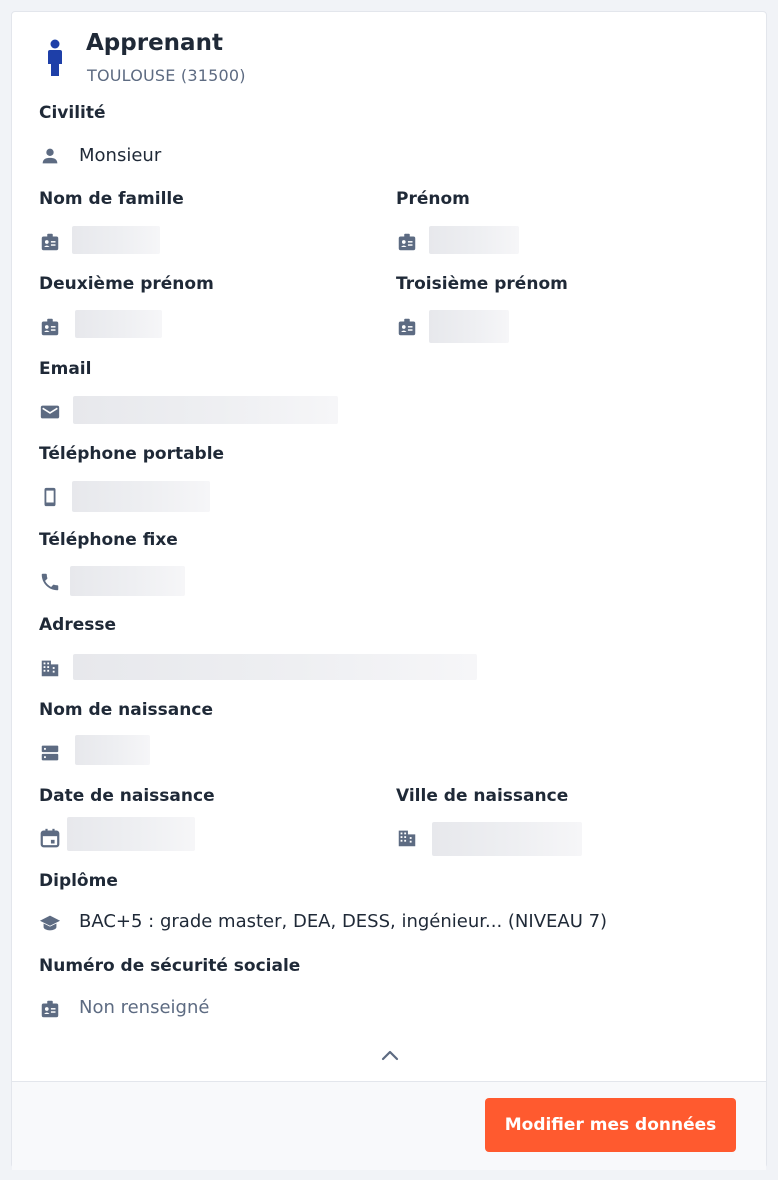 The image size is (778, 1180). What do you see at coordinates (55, 58) in the screenshot?
I see `person-standing-icon` at bounding box center [55, 58].